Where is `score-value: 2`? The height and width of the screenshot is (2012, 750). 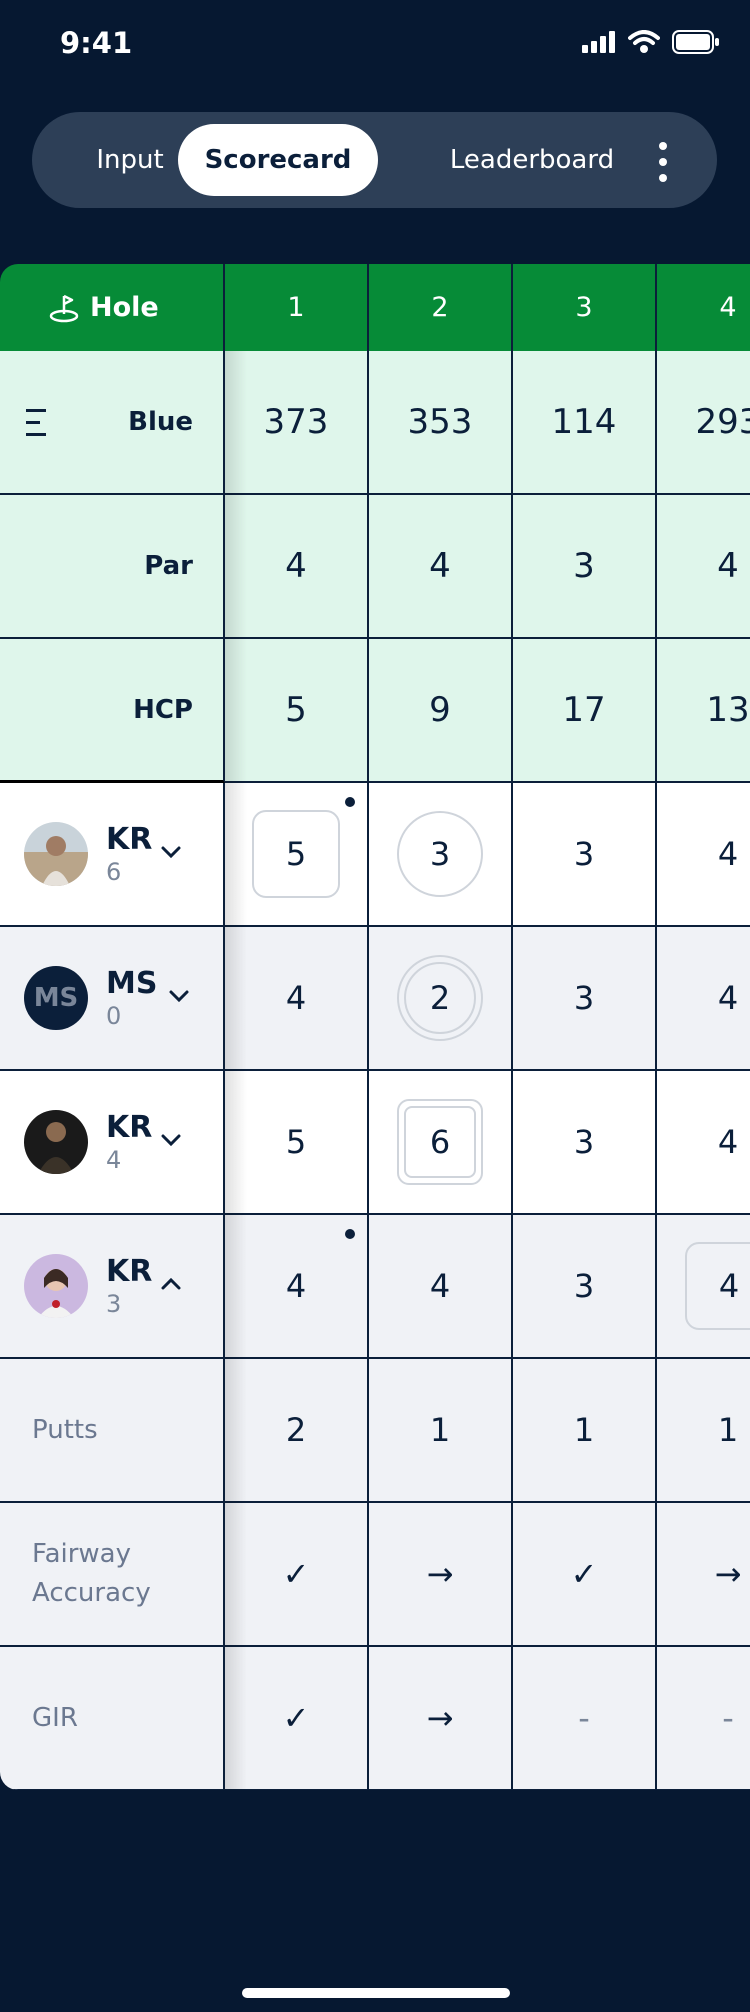 score-value: 2 is located at coordinates (440, 998).